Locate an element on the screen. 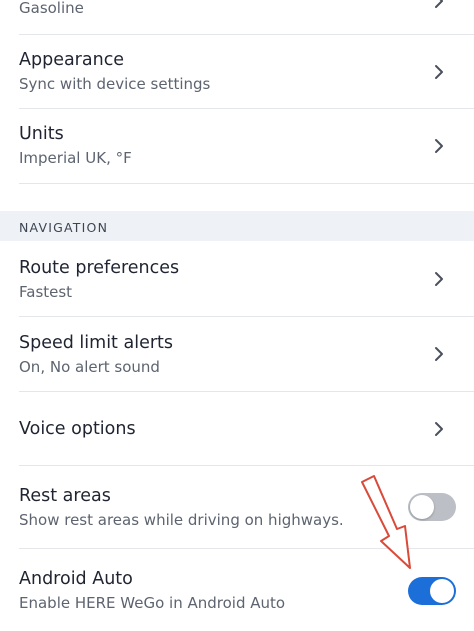 The image size is (474, 631). rest-areas-title: Rest areas is located at coordinates (65, 496).